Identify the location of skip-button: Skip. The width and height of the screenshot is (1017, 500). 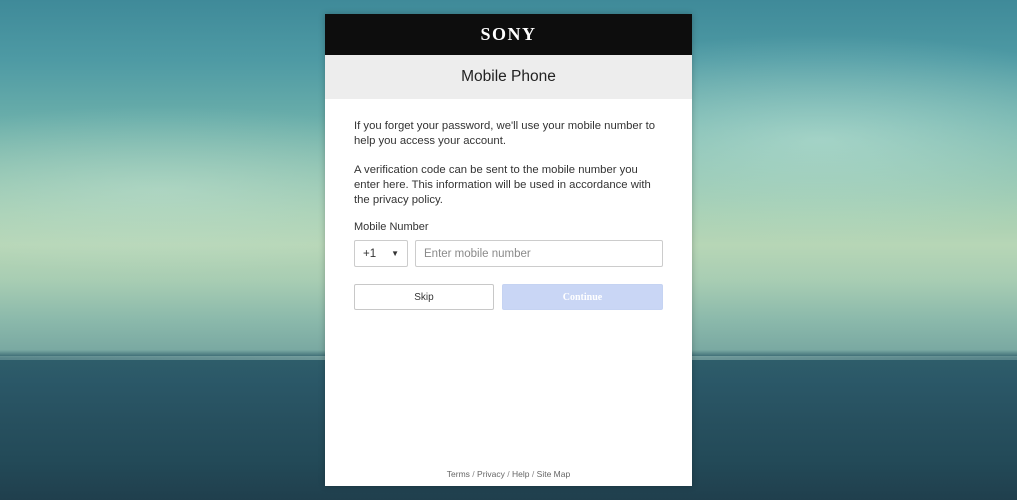
(424, 297).